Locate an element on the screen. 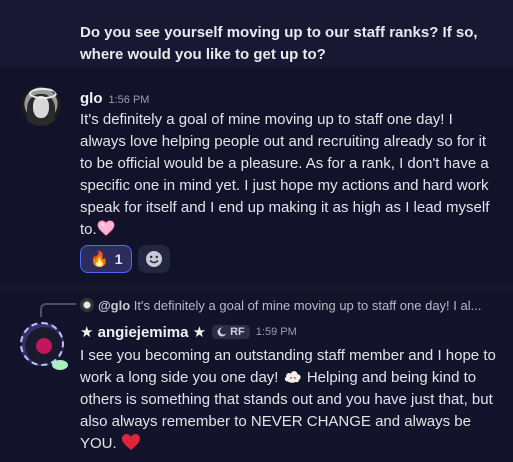  message-header: ★ angiejemima ★ RF 1:59 PM is located at coordinates (188, 332).